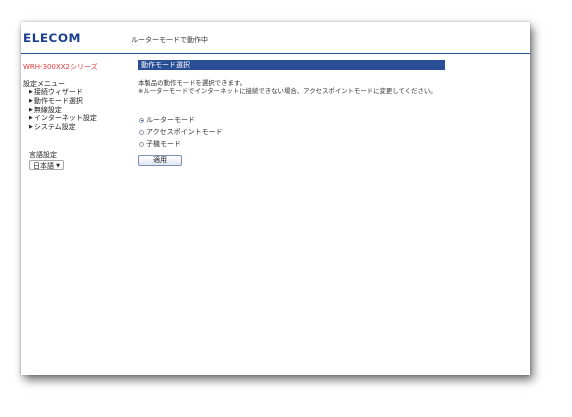 Image resolution: width=572 pixels, height=417 pixels. What do you see at coordinates (160, 160) in the screenshot?
I see `apply-button: 適用` at bounding box center [160, 160].